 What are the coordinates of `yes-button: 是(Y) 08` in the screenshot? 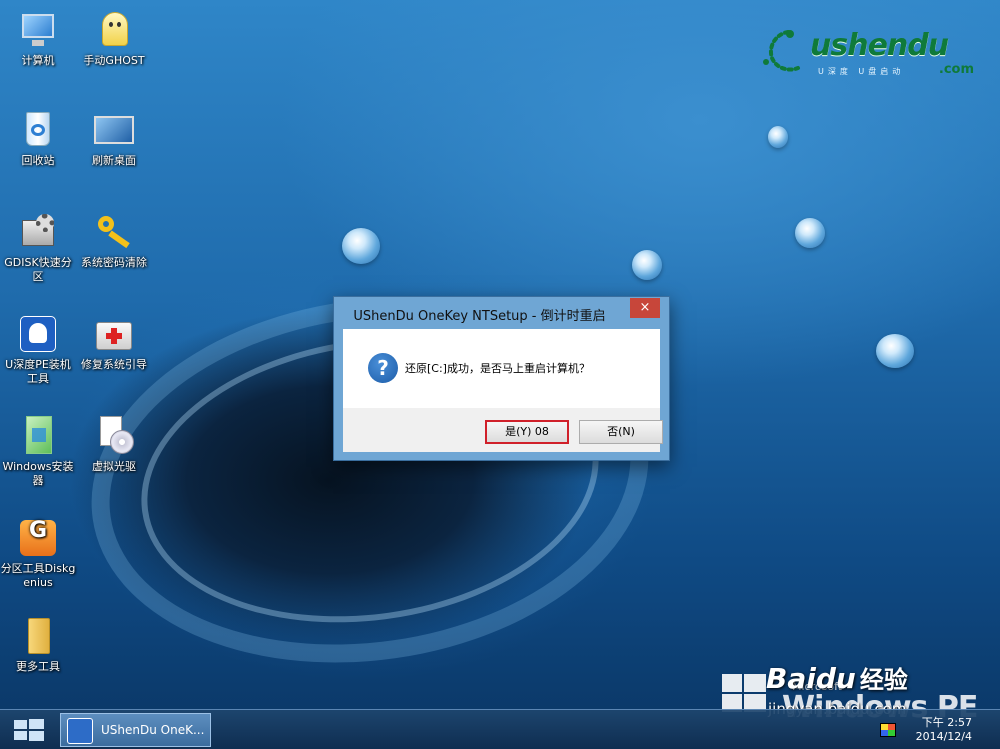 It's located at (527, 432).